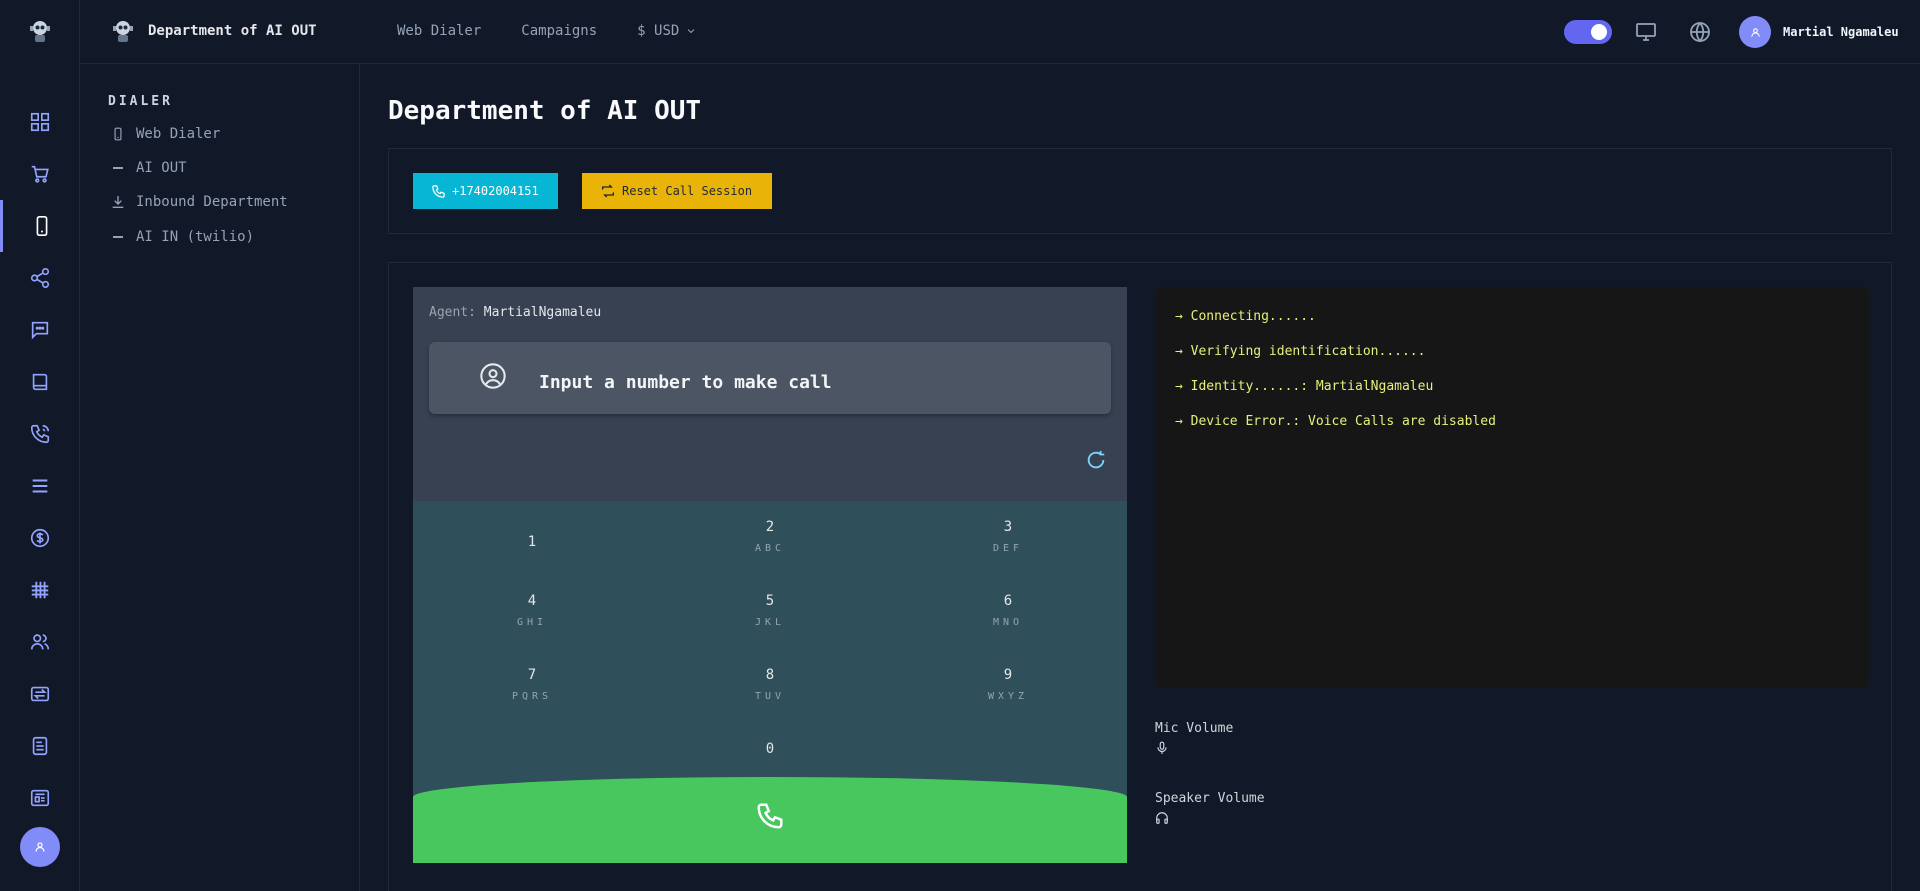 The image size is (1920, 891). Describe the element at coordinates (1008, 601) in the screenshot. I see `key-digit: 6` at that location.